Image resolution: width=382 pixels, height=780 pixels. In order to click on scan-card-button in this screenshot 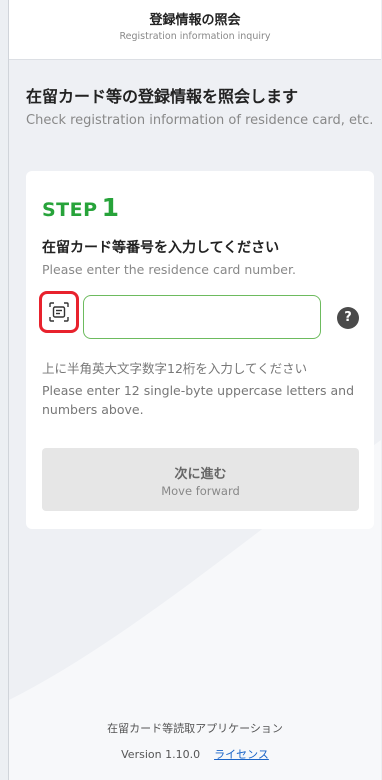, I will do `click(59, 312)`.